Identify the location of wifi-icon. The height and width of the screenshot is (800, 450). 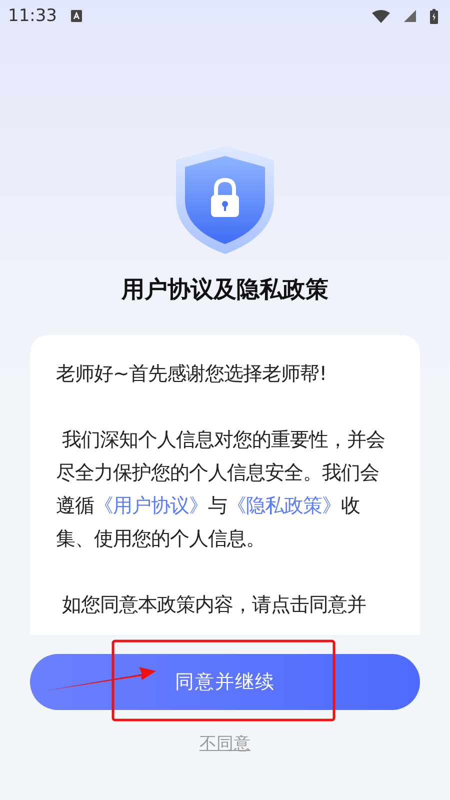
(381, 16).